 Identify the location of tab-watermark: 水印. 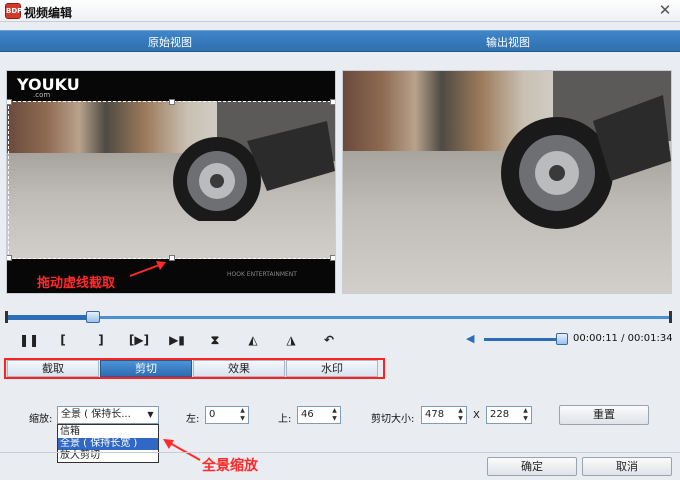
(332, 368).